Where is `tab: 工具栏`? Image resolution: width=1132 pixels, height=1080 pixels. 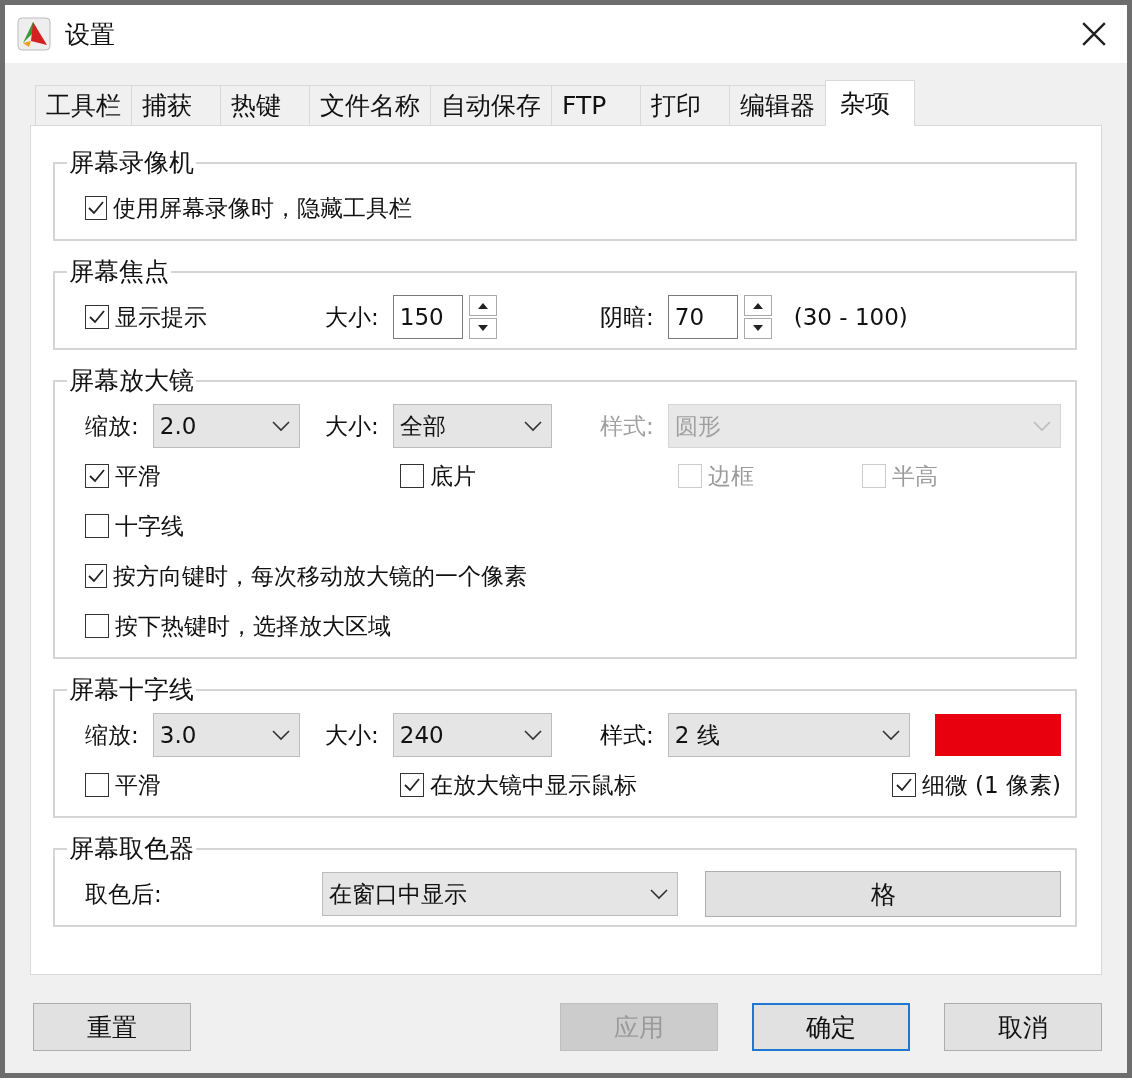
tab: 工具栏 is located at coordinates (83, 105).